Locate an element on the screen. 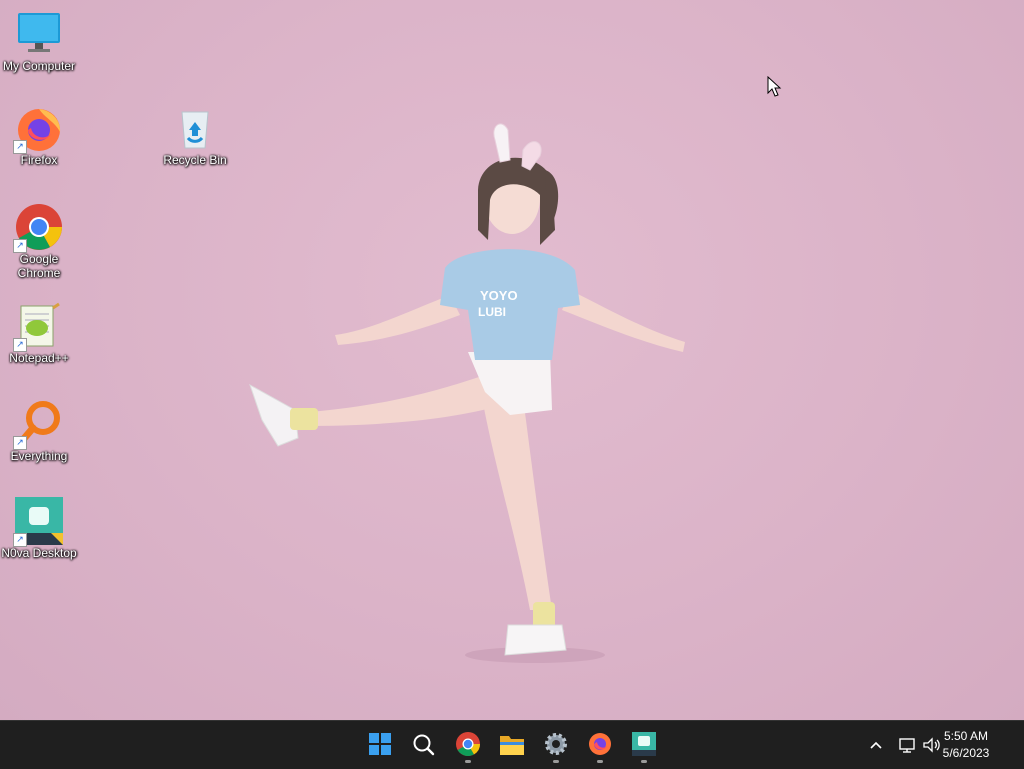 Image resolution: width=1024 pixels, height=769 pixels. desktop-icon-label: Everything is located at coordinates (39, 456).